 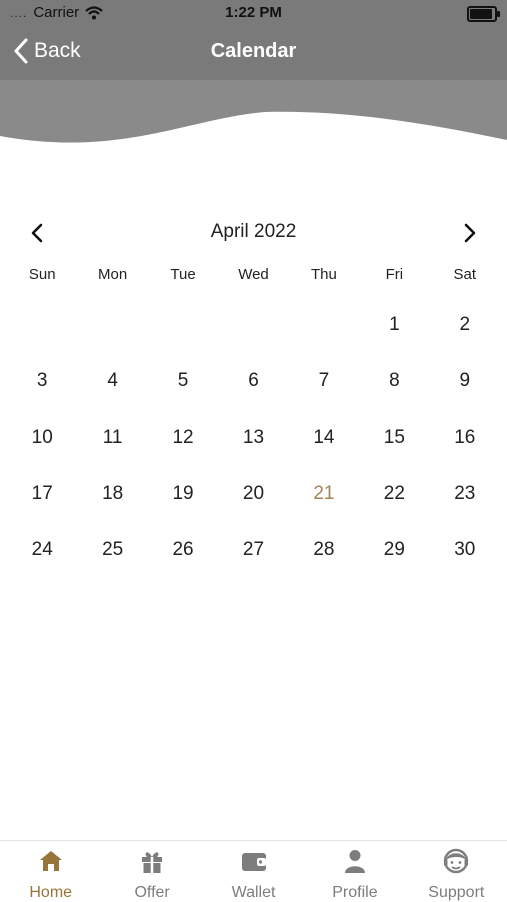 I want to click on day-cell: 24, so click(x=42, y=550).